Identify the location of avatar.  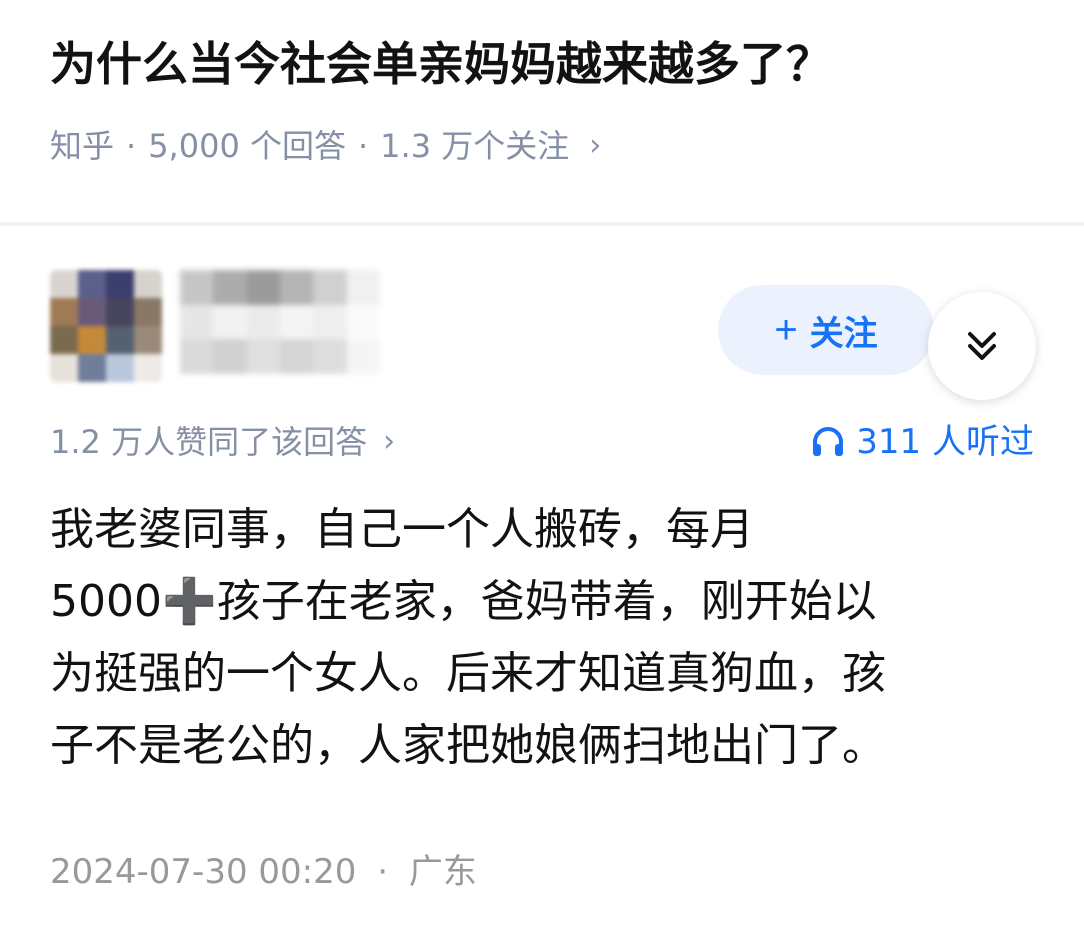
(106, 326).